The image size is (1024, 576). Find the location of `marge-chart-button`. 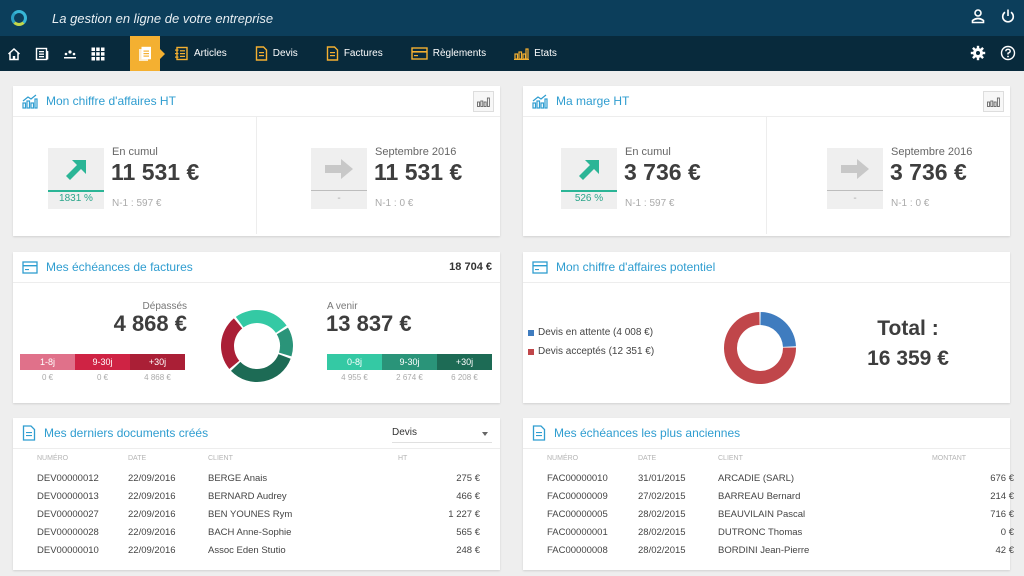

marge-chart-button is located at coordinates (993, 101).